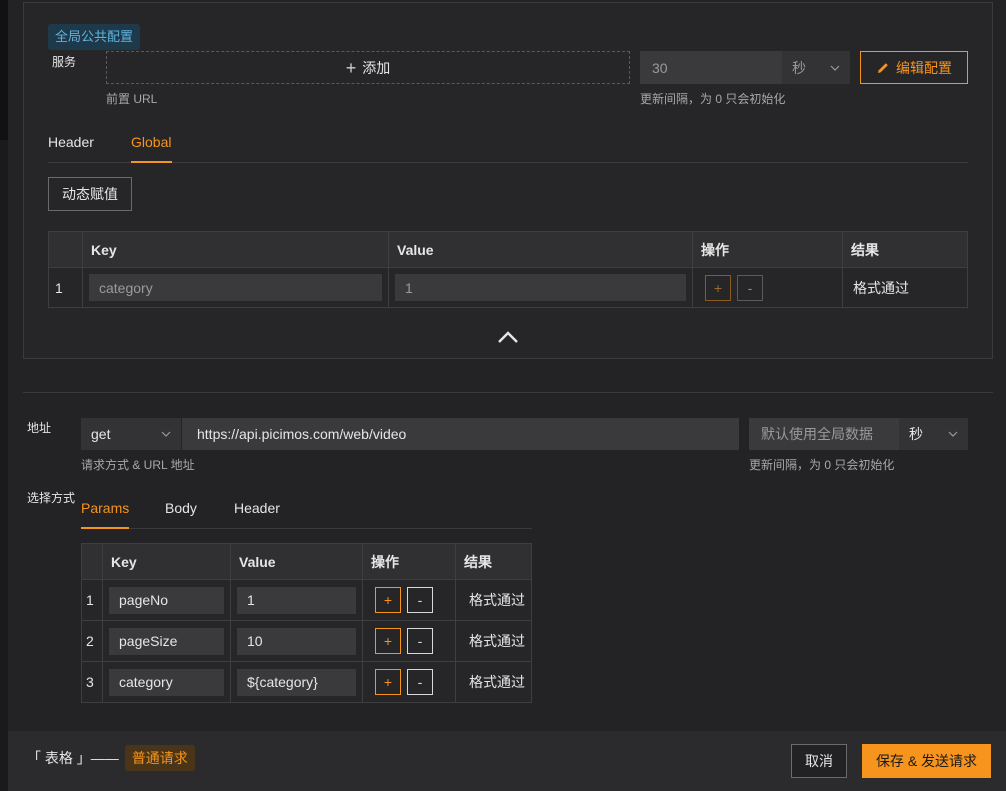 The height and width of the screenshot is (791, 1006). Describe the element at coordinates (105, 528) in the screenshot. I see `tab-params-underline` at that location.